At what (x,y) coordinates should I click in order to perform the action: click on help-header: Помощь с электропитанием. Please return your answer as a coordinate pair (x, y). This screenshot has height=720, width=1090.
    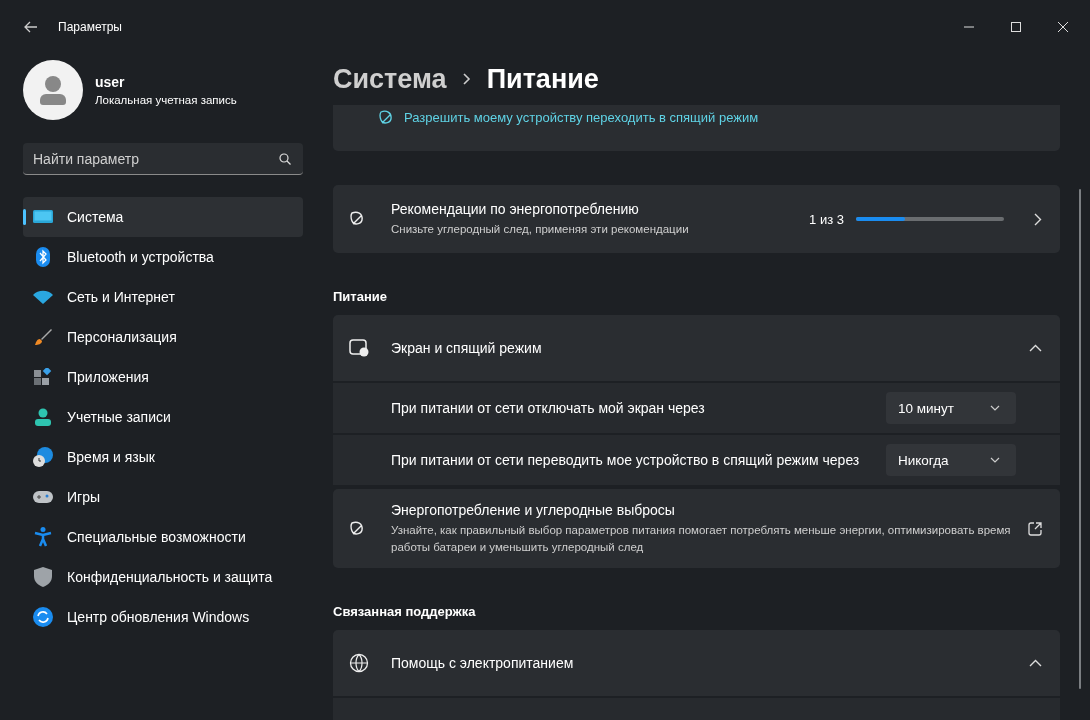
    Looking at the image, I should click on (696, 663).